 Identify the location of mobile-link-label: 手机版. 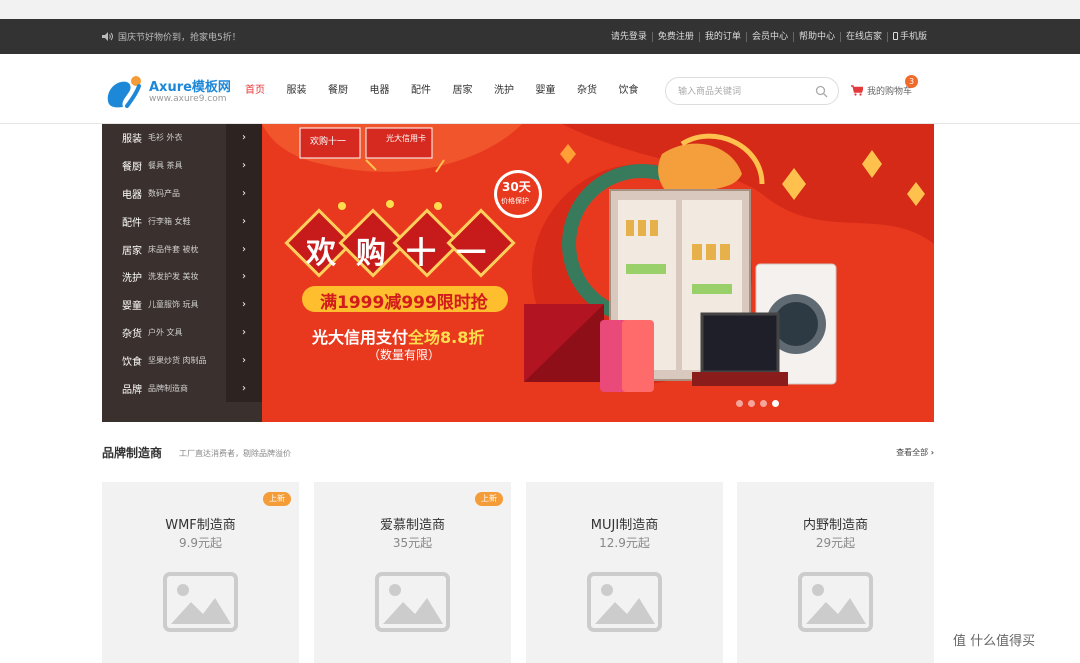
(913, 36).